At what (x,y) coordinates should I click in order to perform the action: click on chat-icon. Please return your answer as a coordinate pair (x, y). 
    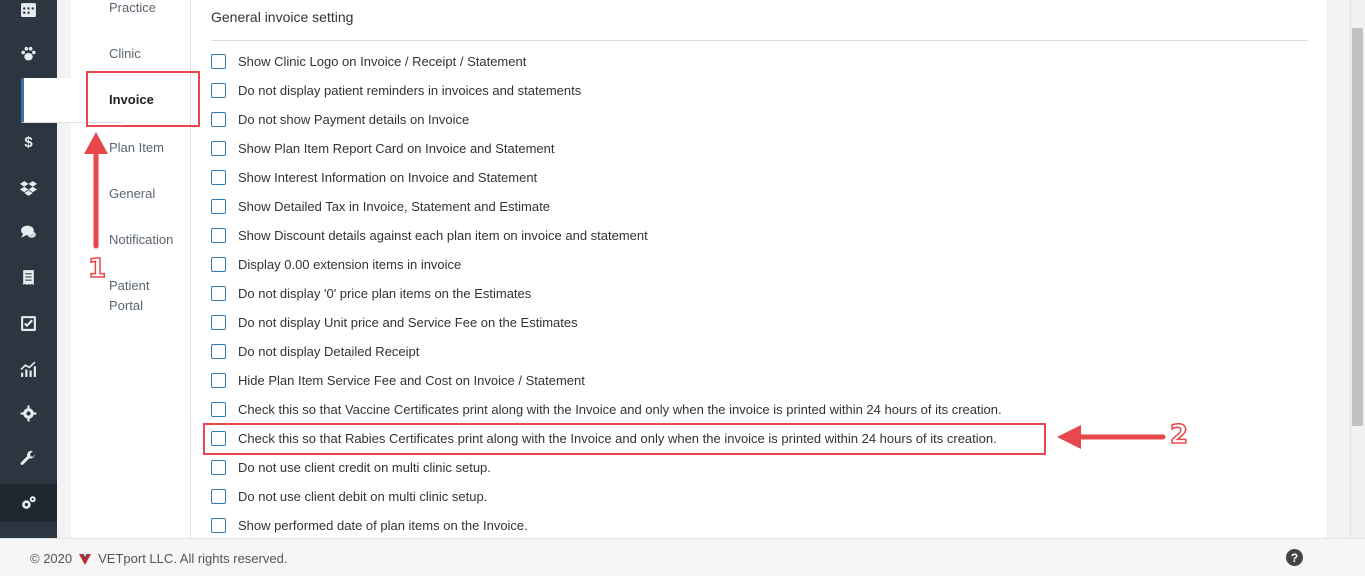
    Looking at the image, I should click on (28, 232).